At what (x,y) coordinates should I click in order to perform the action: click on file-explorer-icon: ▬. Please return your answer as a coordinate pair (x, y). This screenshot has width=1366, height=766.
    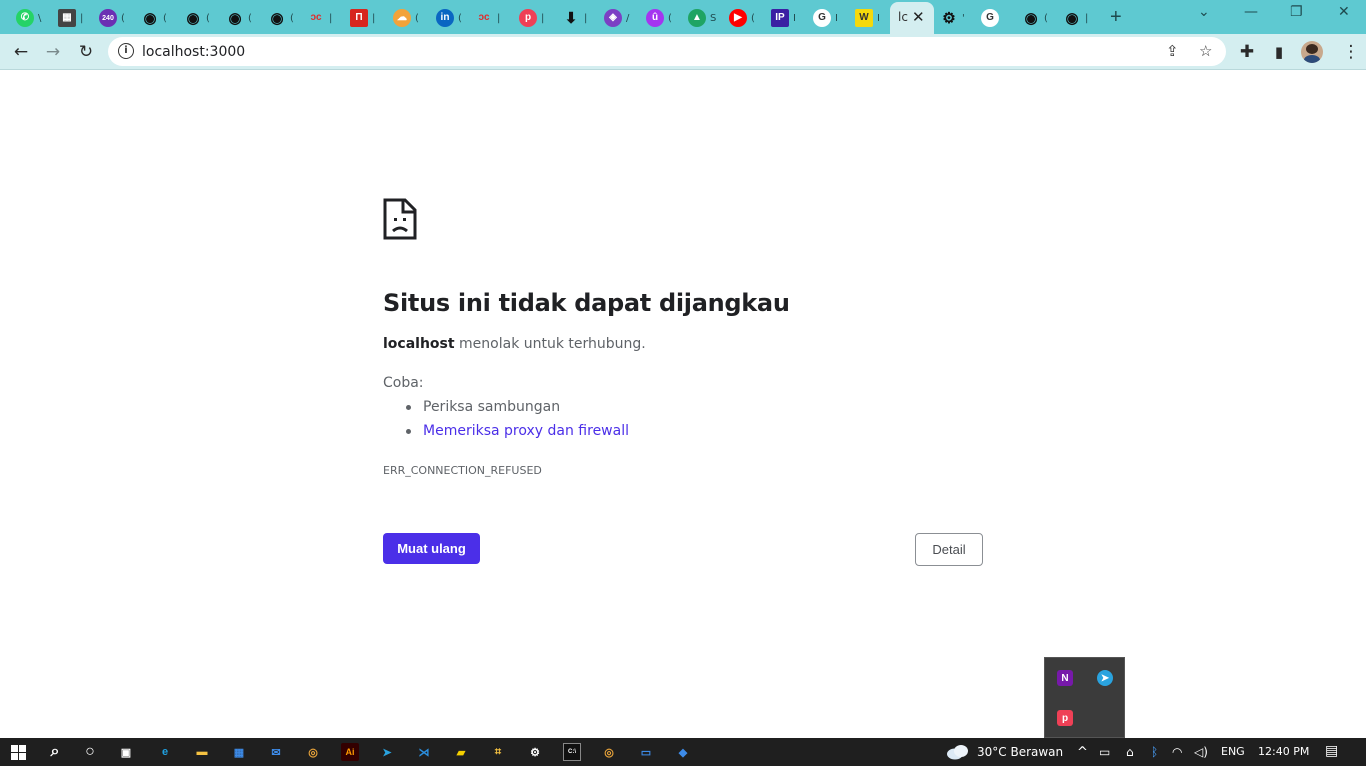
    Looking at the image, I should click on (202, 752).